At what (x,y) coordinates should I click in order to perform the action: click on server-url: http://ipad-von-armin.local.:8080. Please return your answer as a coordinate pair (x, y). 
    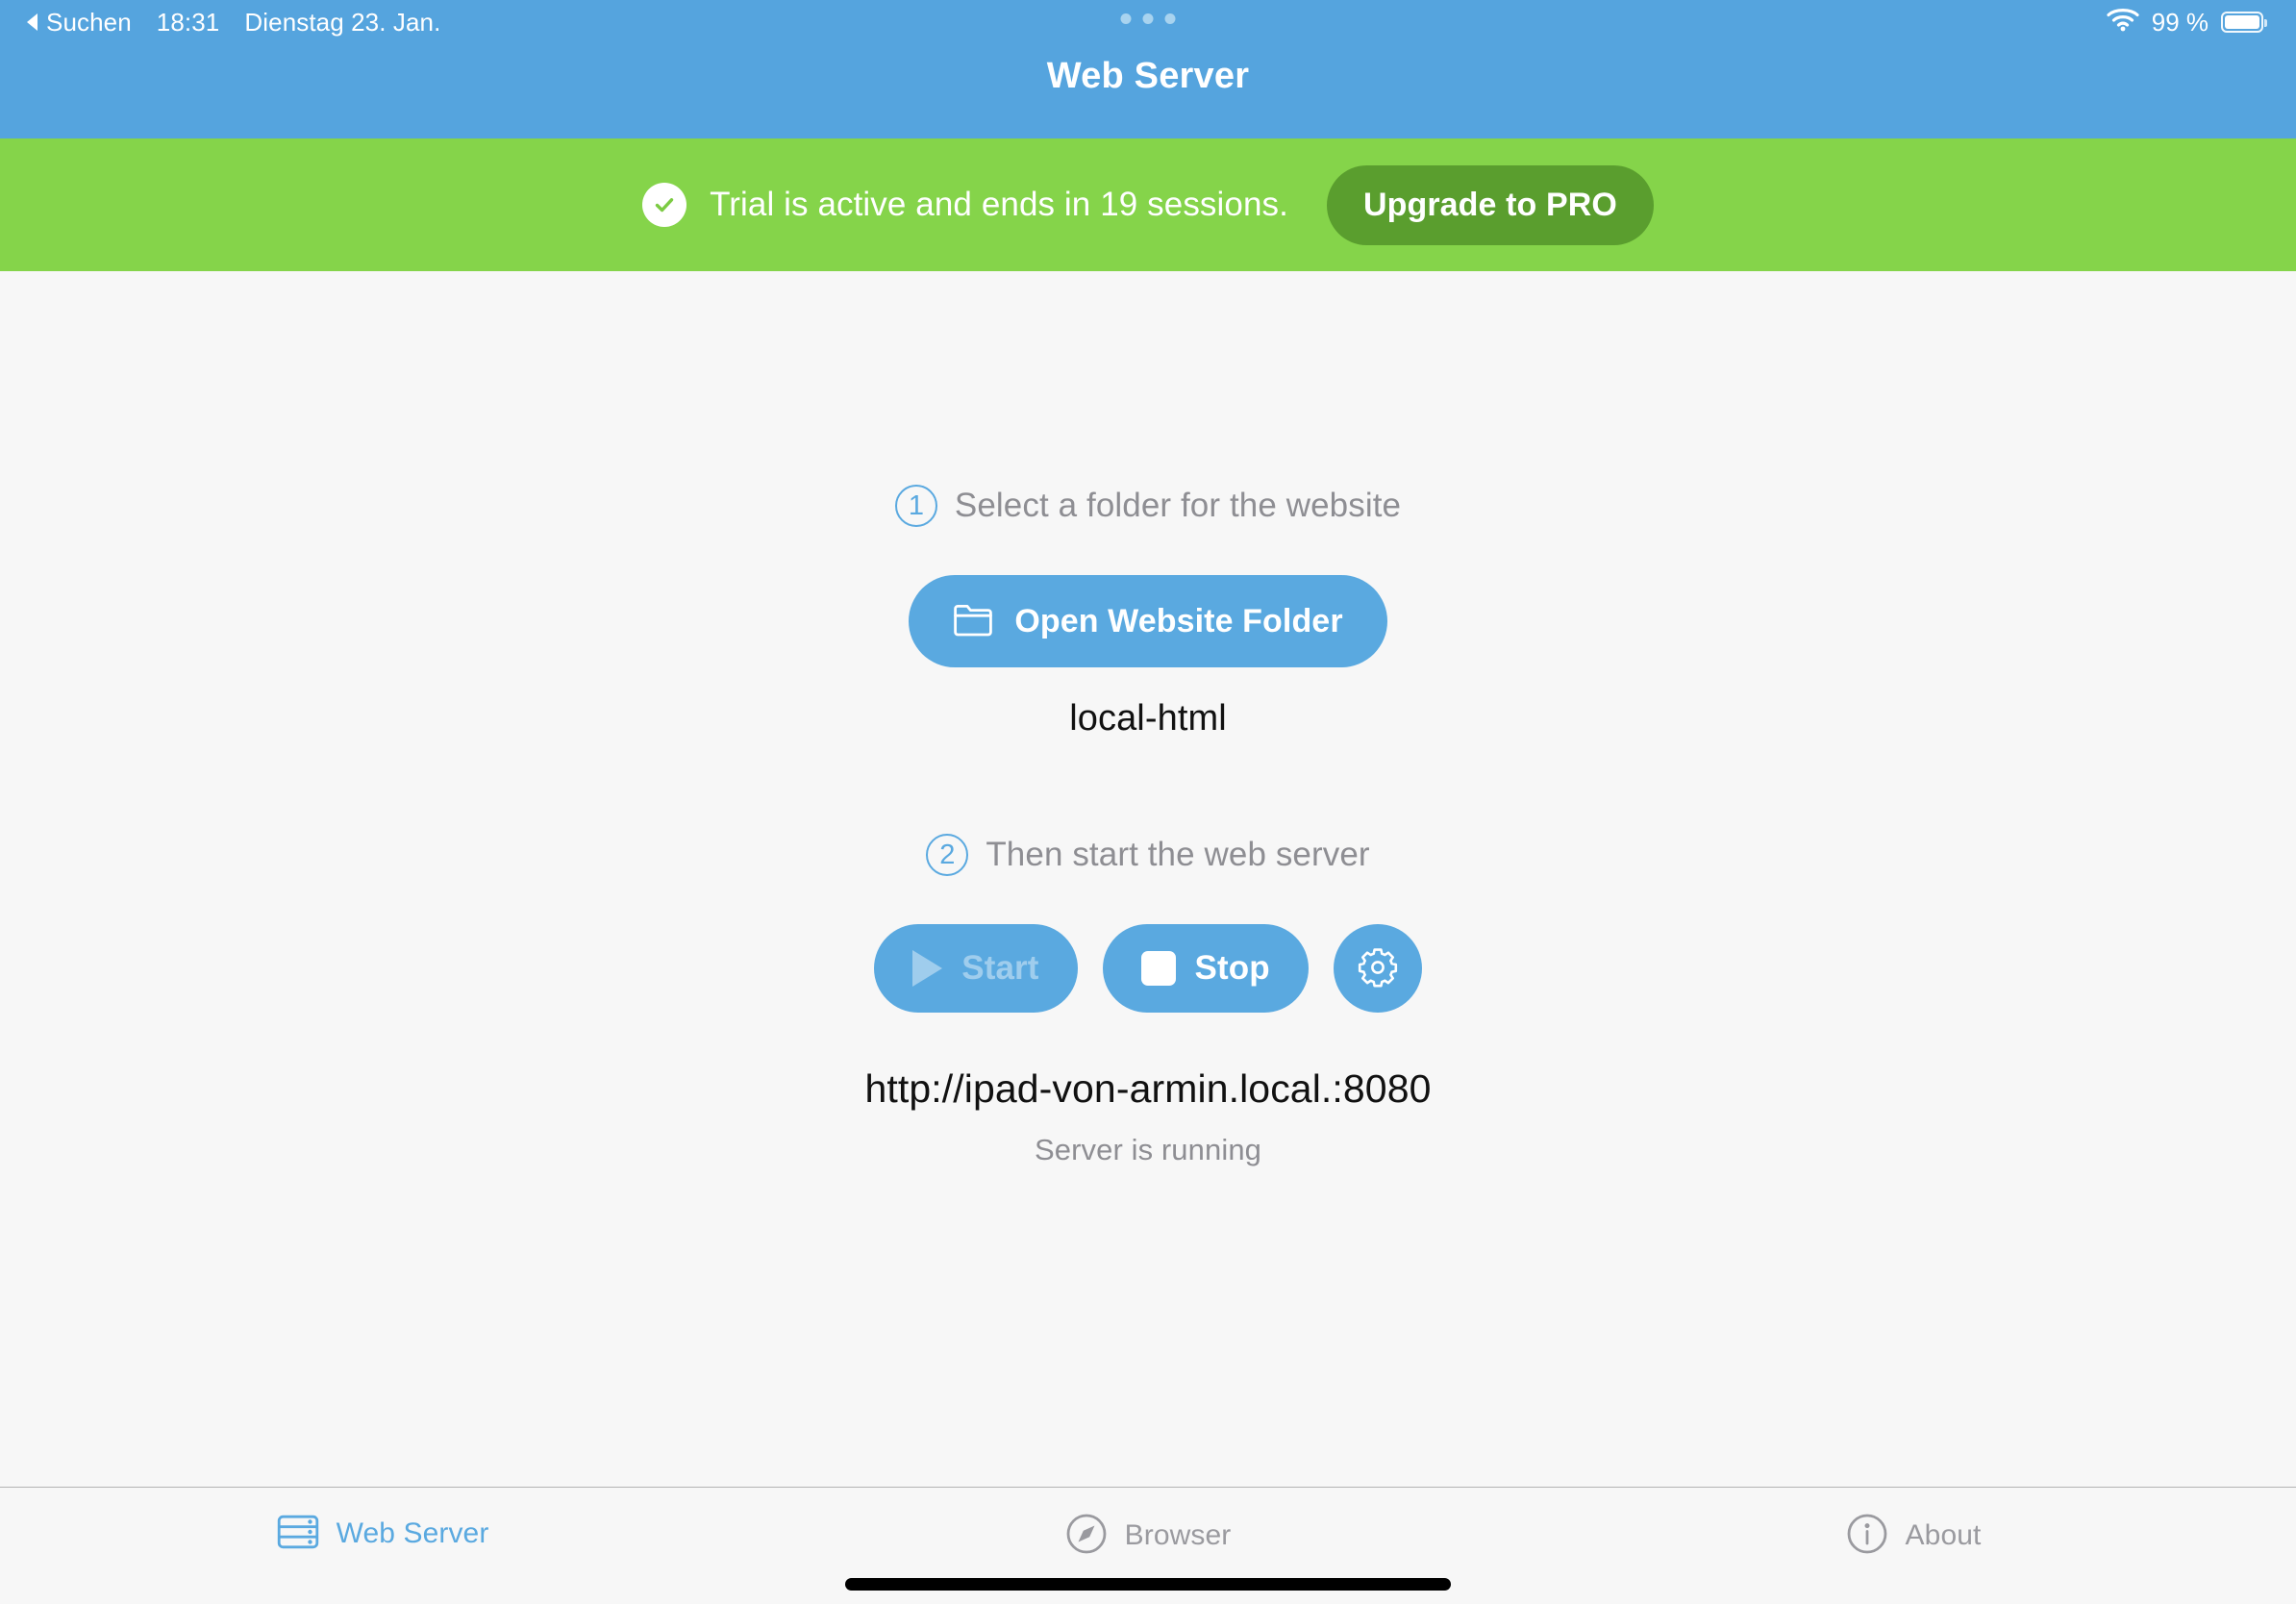
    Looking at the image, I should click on (1147, 1089).